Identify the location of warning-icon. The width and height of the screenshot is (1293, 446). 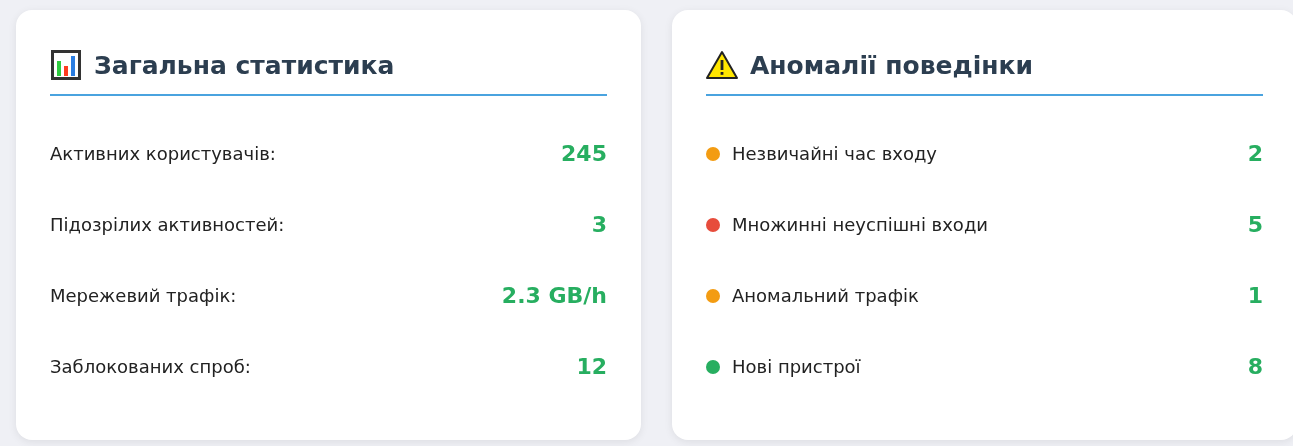
(722, 65).